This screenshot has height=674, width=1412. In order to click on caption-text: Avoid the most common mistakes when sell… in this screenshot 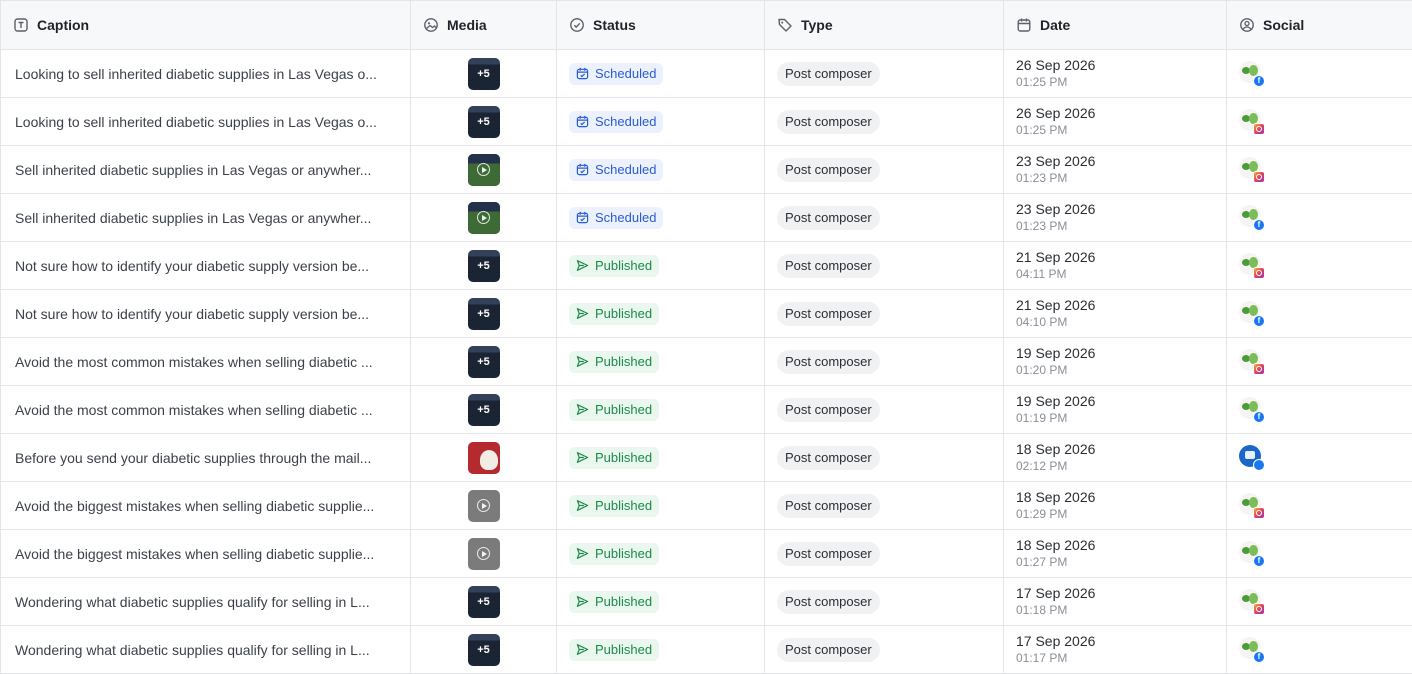, I will do `click(194, 409)`.